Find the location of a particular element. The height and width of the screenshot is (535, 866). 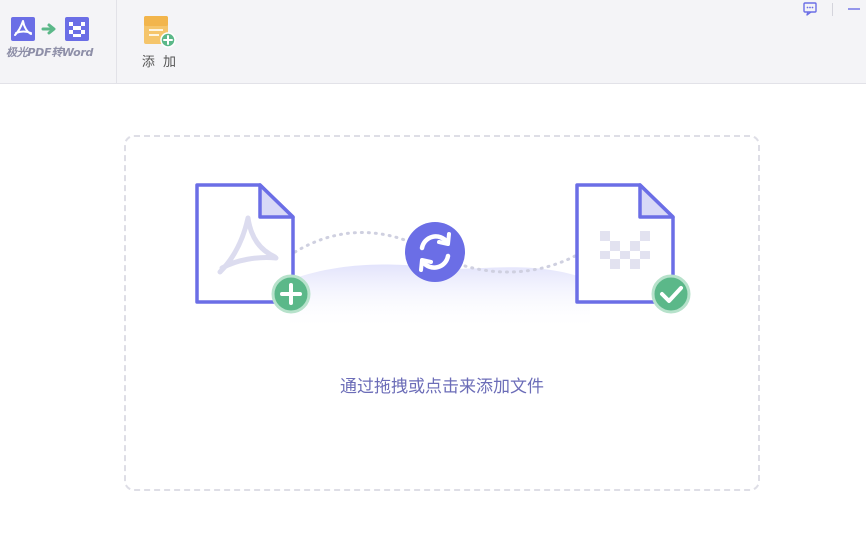

add-file-button: 添 加 is located at coordinates (160, 42).